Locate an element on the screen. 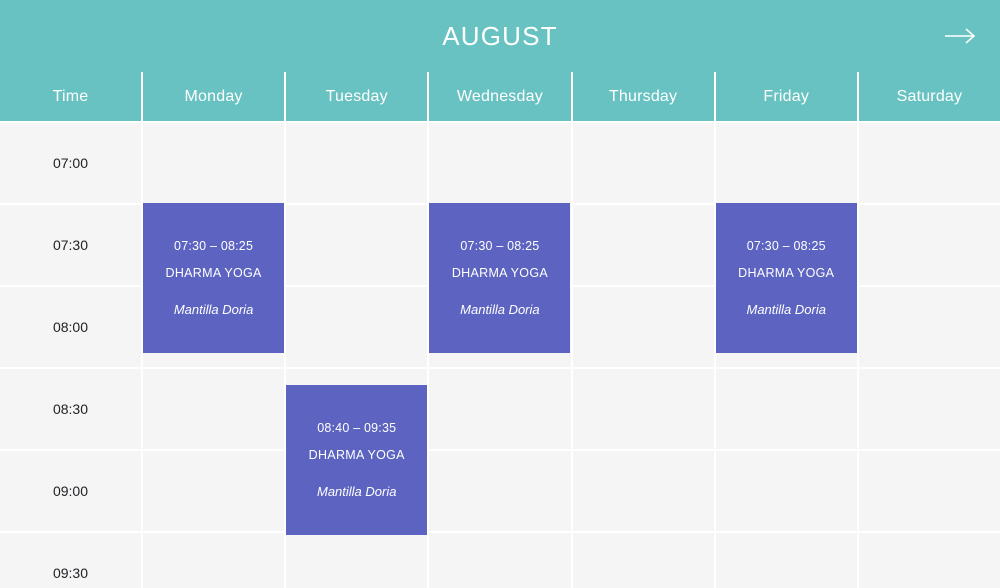 The image size is (1000, 588). time-label: 07:00 is located at coordinates (70, 163).